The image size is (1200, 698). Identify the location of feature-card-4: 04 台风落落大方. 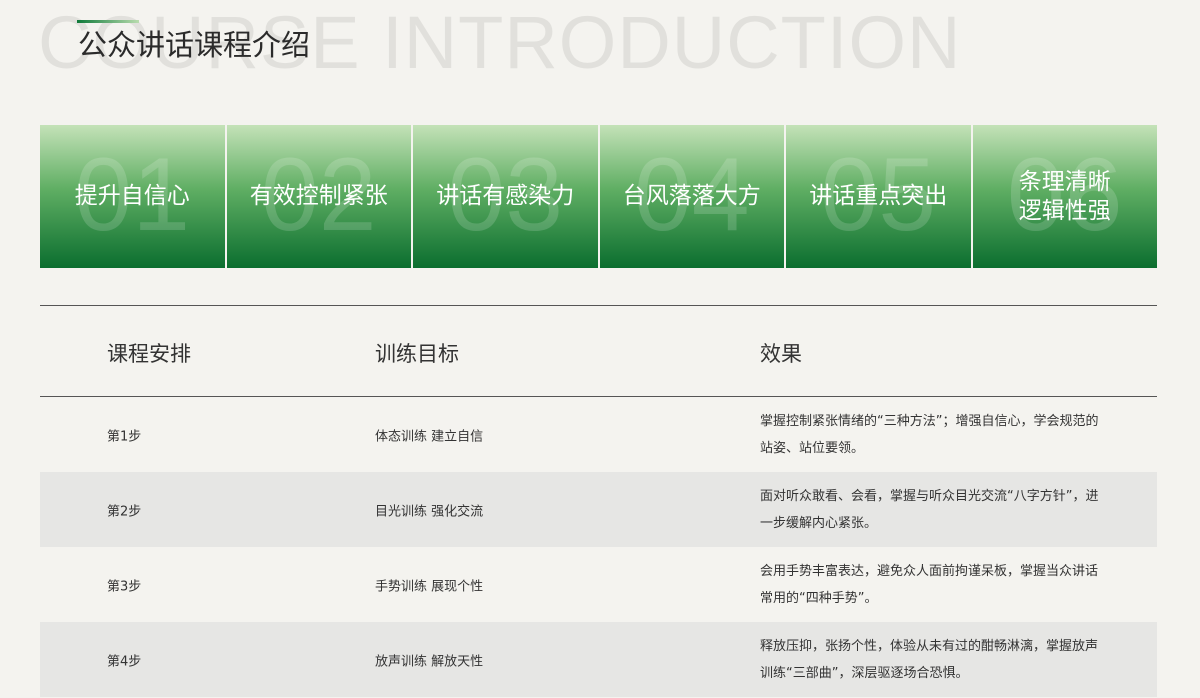
(691, 196).